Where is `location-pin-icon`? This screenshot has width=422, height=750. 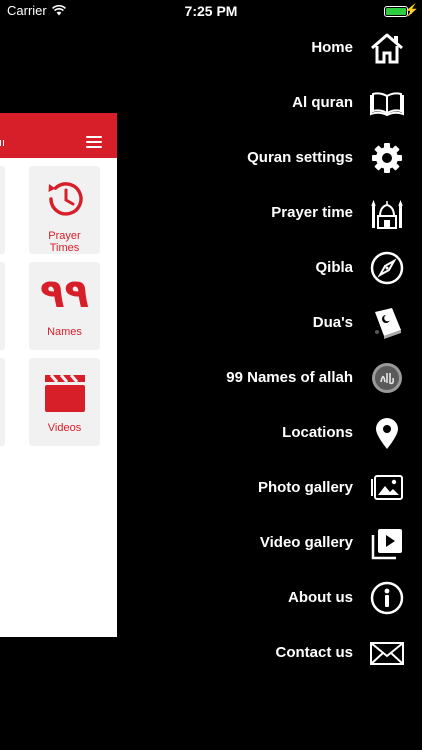 location-pin-icon is located at coordinates (387, 433).